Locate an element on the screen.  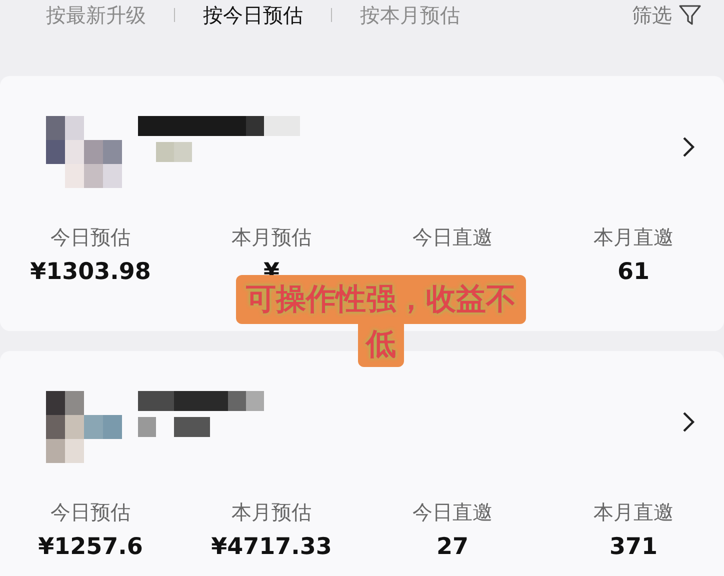
sort-tab: 按今日预估 is located at coordinates (253, 15).